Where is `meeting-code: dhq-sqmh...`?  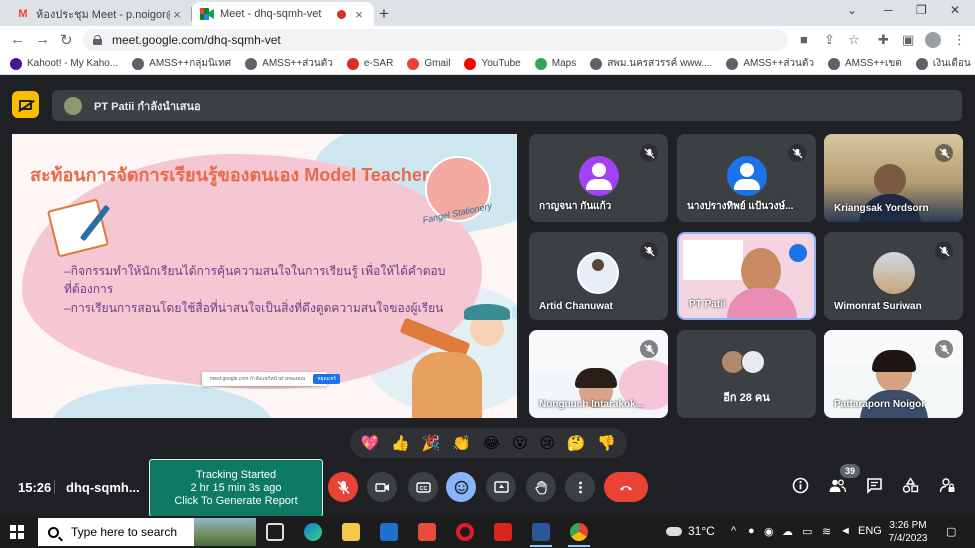
meeting-code: dhq-sqmh... is located at coordinates (103, 487).